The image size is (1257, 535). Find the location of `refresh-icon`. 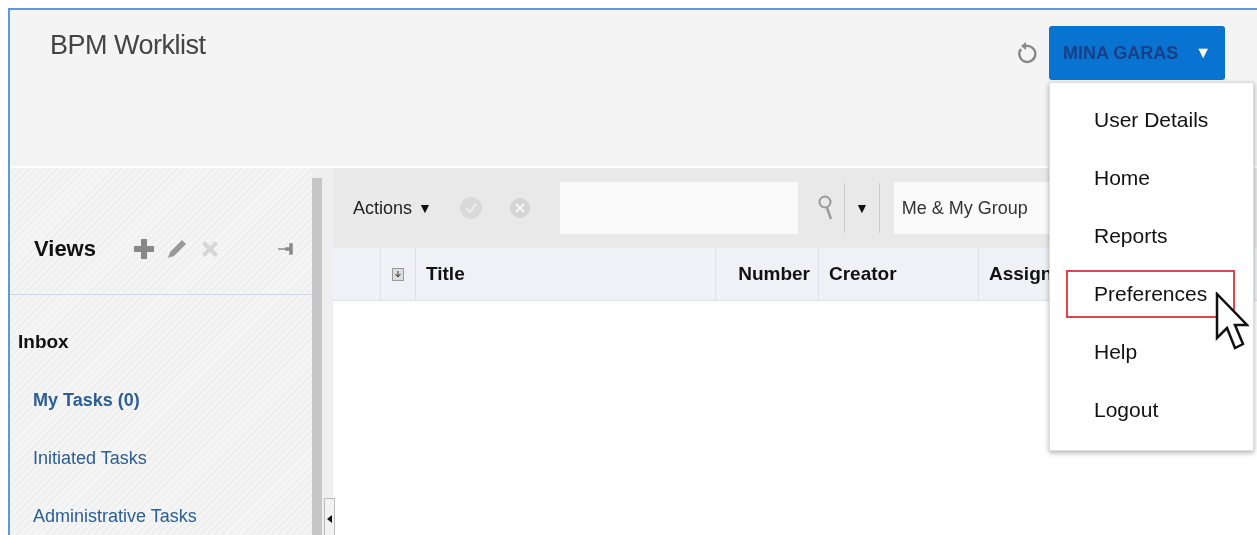

refresh-icon is located at coordinates (1026, 53).